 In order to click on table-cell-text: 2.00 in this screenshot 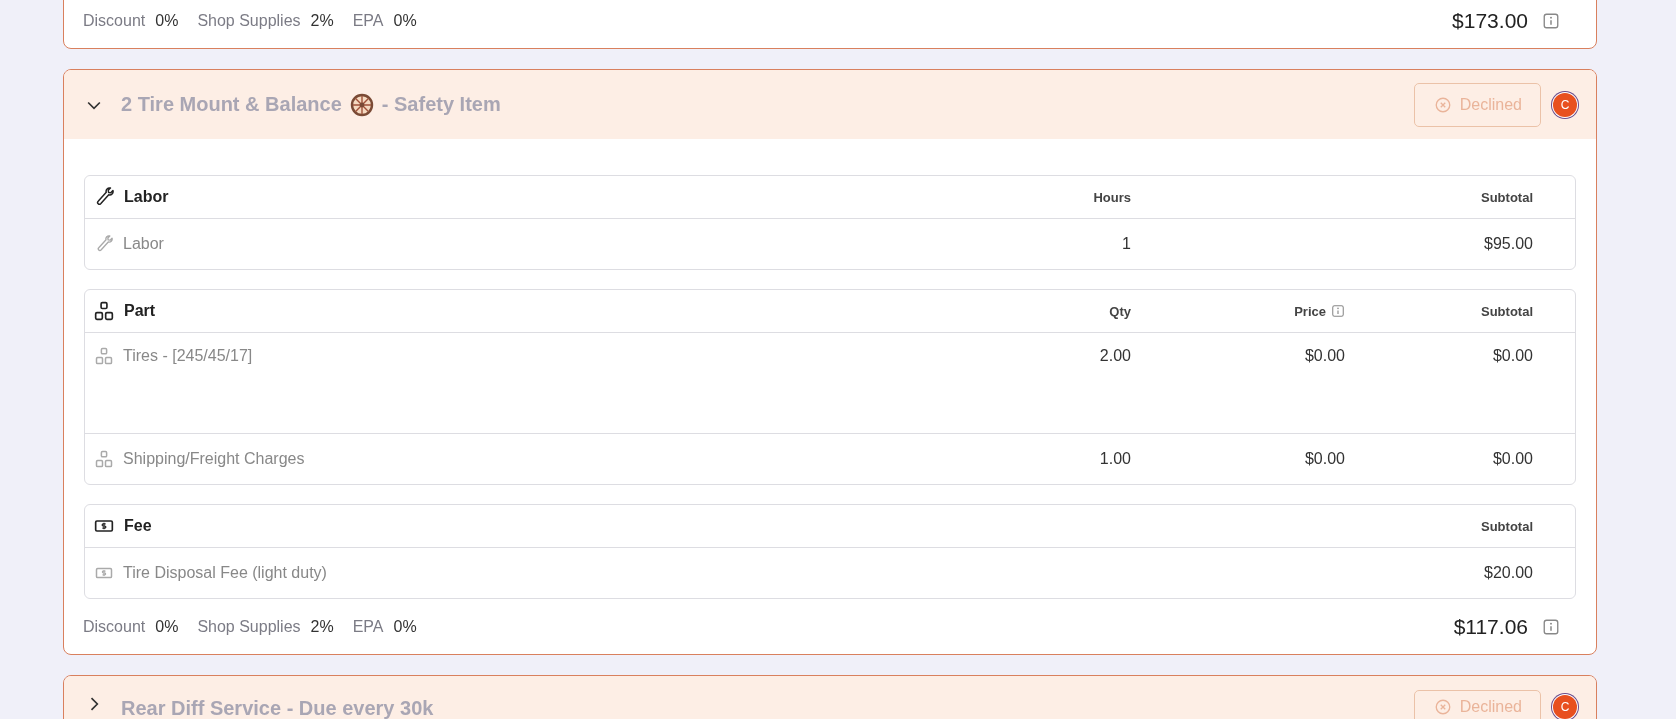, I will do `click(1114, 356)`.